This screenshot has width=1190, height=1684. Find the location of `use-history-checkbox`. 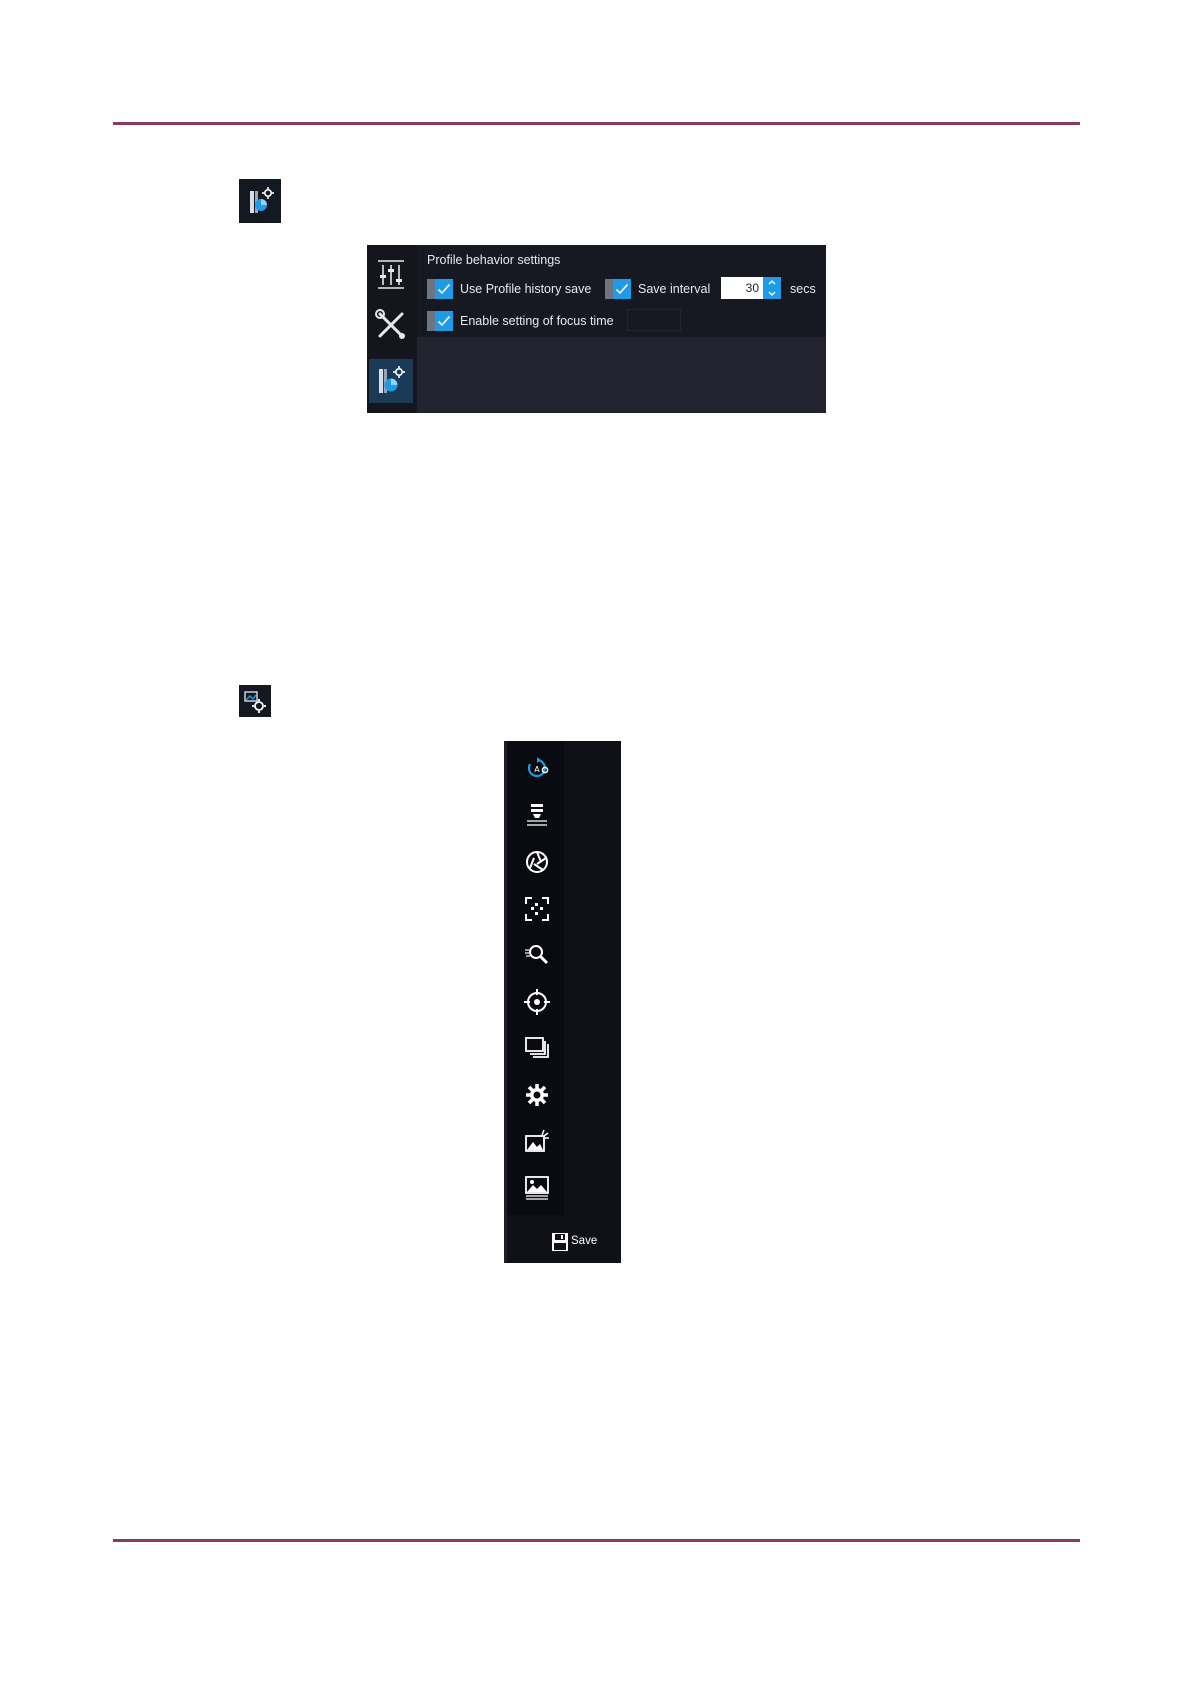

use-history-checkbox is located at coordinates (440, 289).